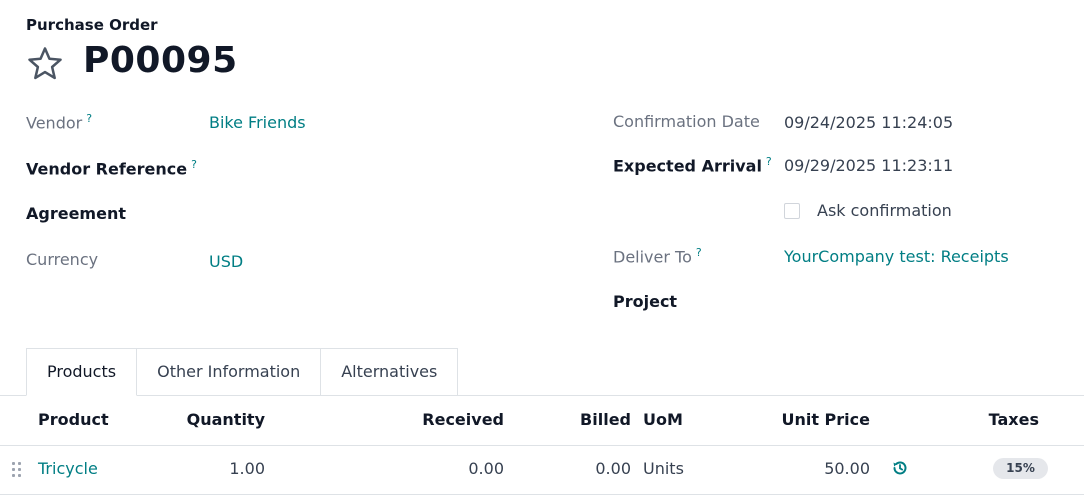  What do you see at coordinates (868, 122) in the screenshot?
I see `confirmation-date-field: 09/24/2025 11:24:05` at bounding box center [868, 122].